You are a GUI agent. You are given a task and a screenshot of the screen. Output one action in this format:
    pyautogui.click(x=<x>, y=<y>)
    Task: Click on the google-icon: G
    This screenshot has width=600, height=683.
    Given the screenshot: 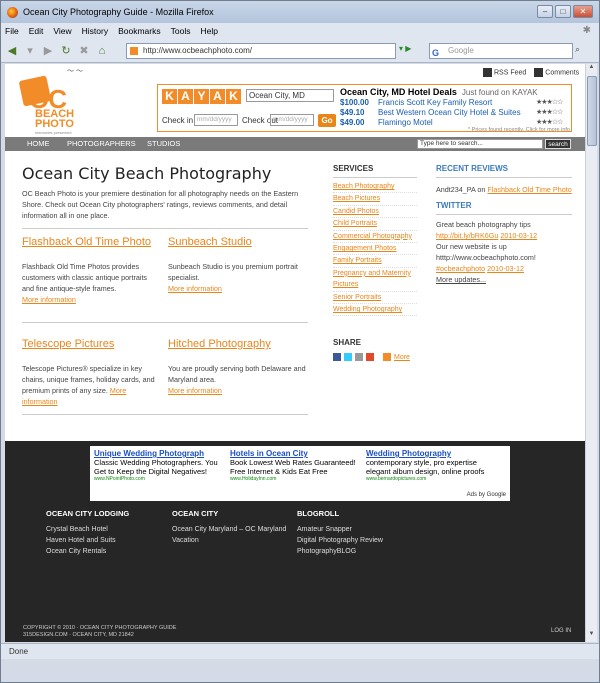 What is the action you would take?
    pyautogui.click(x=435, y=53)
    